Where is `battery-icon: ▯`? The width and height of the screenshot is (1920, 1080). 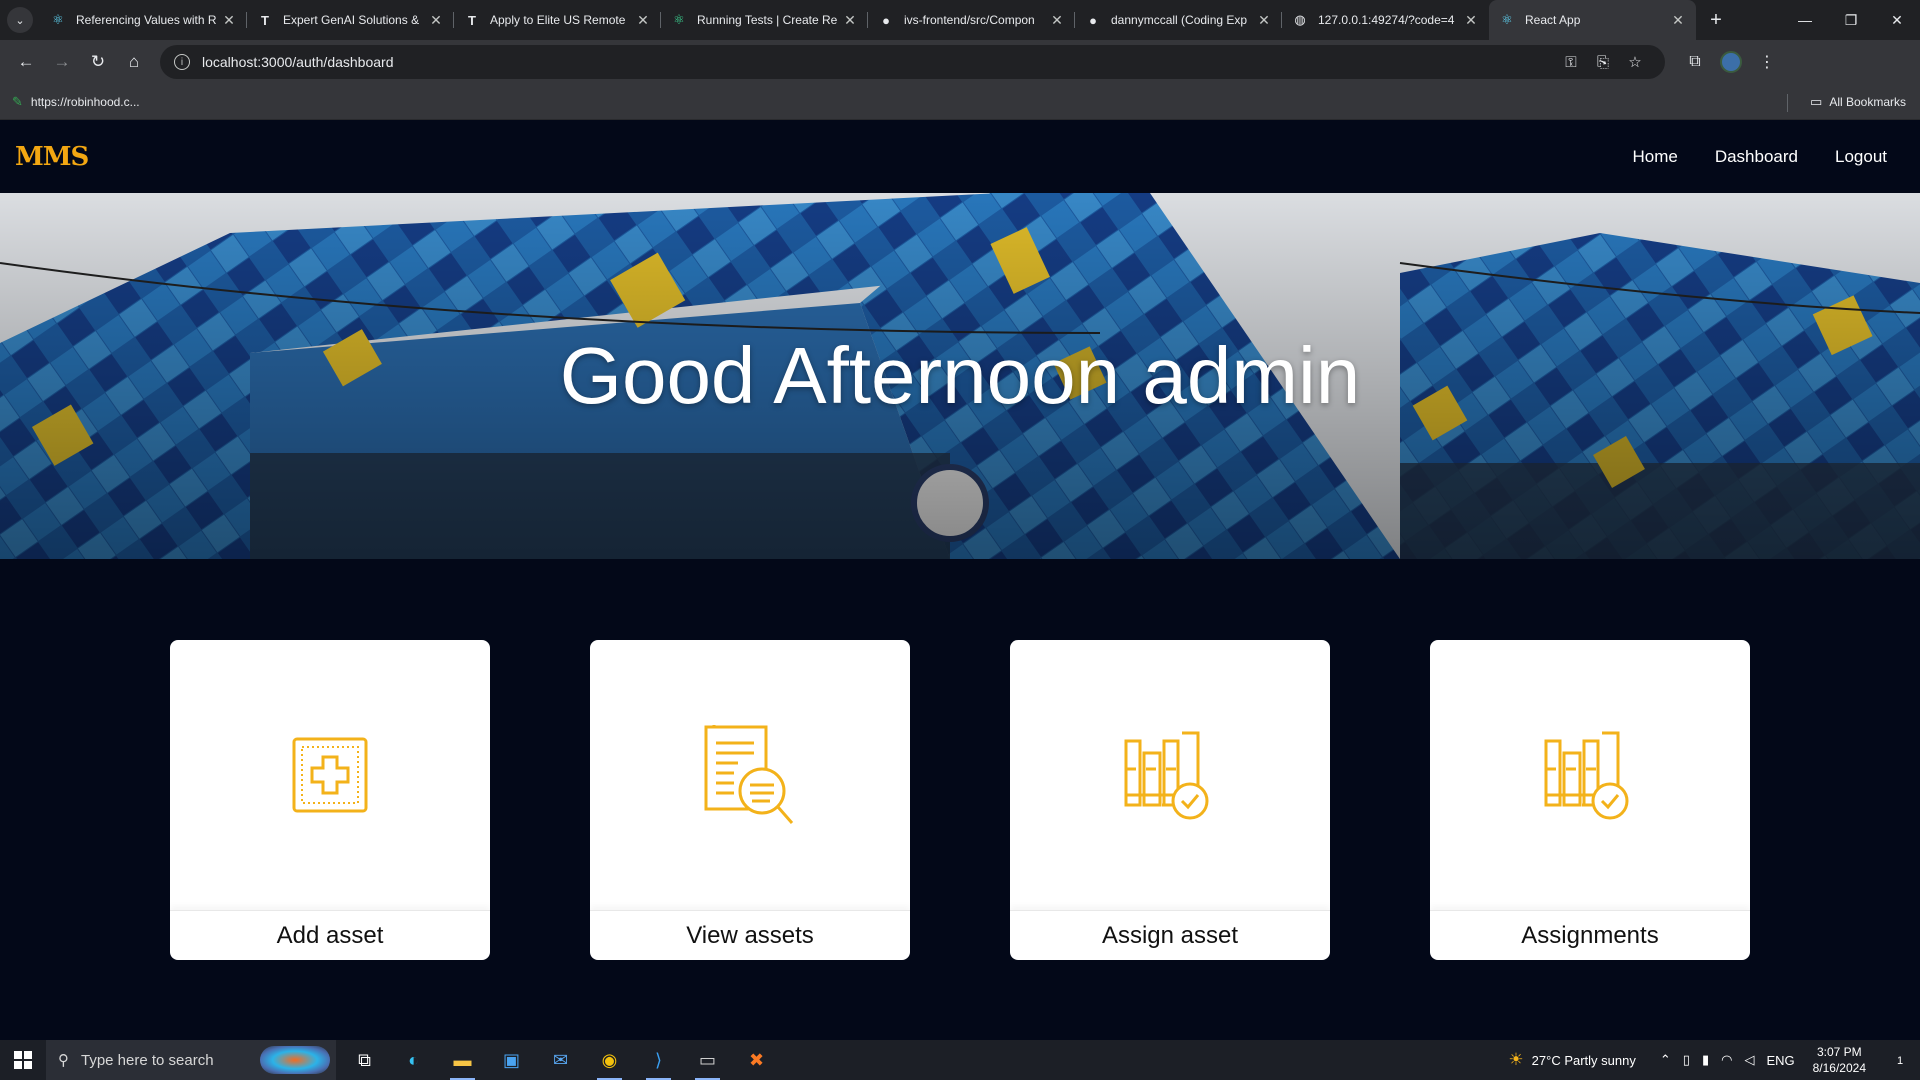
battery-icon: ▯ is located at coordinates (1686, 1060).